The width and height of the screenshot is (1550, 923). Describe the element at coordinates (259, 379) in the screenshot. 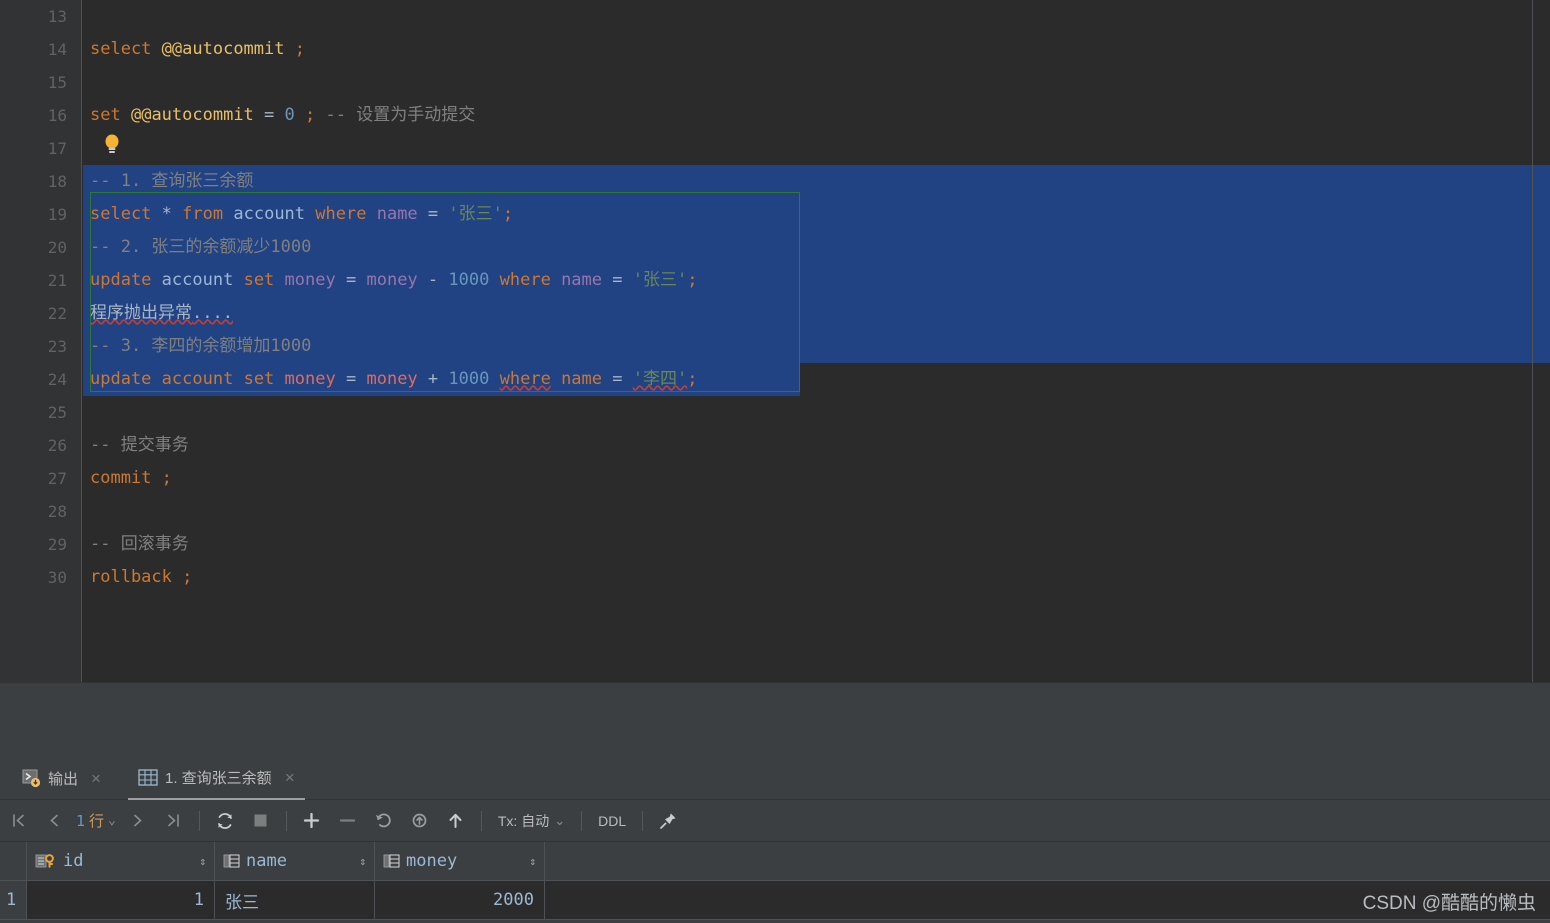

I see `code-token: set` at that location.